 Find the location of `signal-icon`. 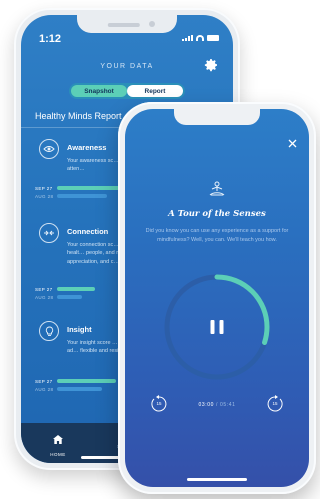

signal-icon is located at coordinates (187, 38).